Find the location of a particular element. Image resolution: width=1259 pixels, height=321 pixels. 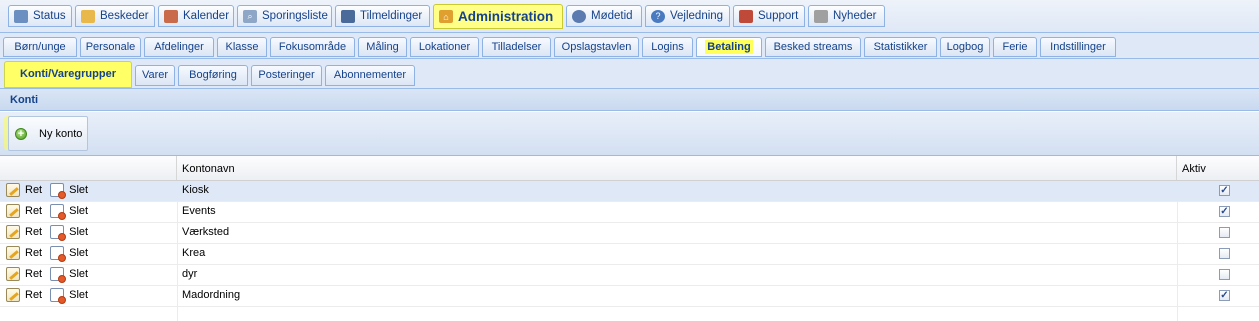

tab-administration: ⌂ Administration is located at coordinates (498, 16).